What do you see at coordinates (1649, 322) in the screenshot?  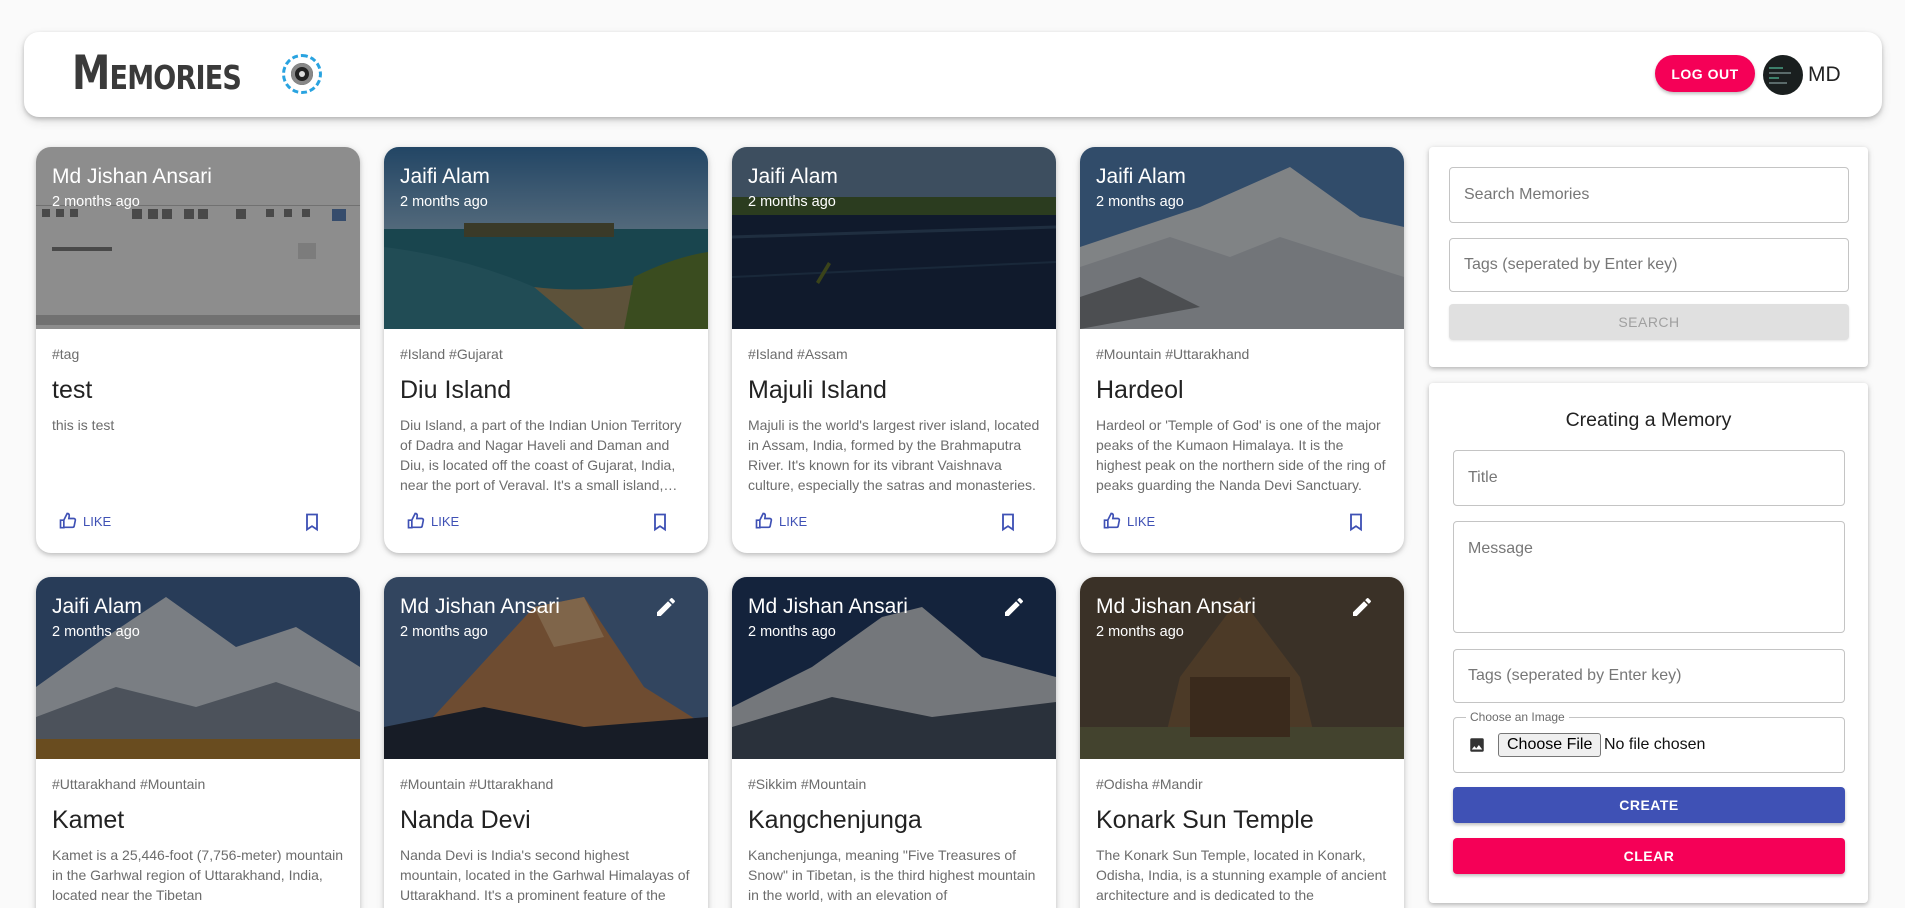 I see `search-button: SEARCH` at bounding box center [1649, 322].